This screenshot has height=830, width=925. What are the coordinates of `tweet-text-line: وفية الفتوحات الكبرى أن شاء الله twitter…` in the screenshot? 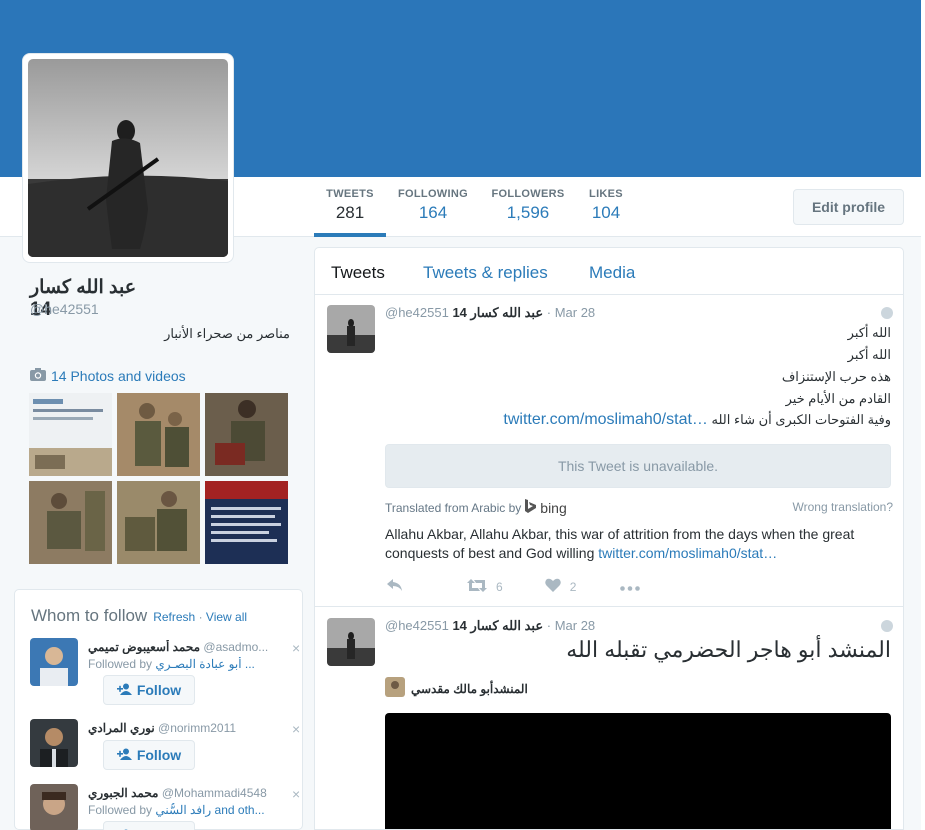 It's located at (697, 420).